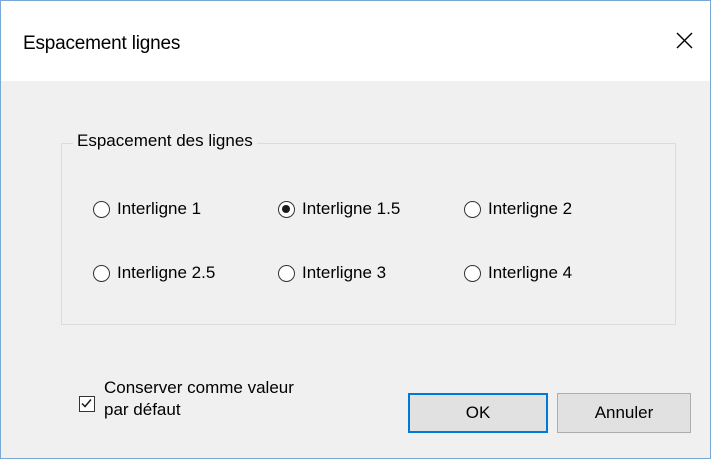 The image size is (711, 459). Describe the element at coordinates (624, 413) in the screenshot. I see `cancel-button: Annuler` at that location.